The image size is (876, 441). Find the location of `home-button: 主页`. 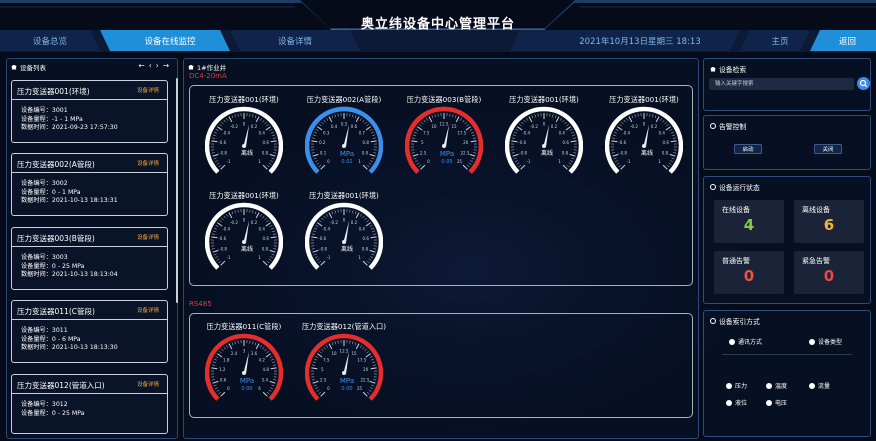

home-button: 主页 is located at coordinates (780, 42).